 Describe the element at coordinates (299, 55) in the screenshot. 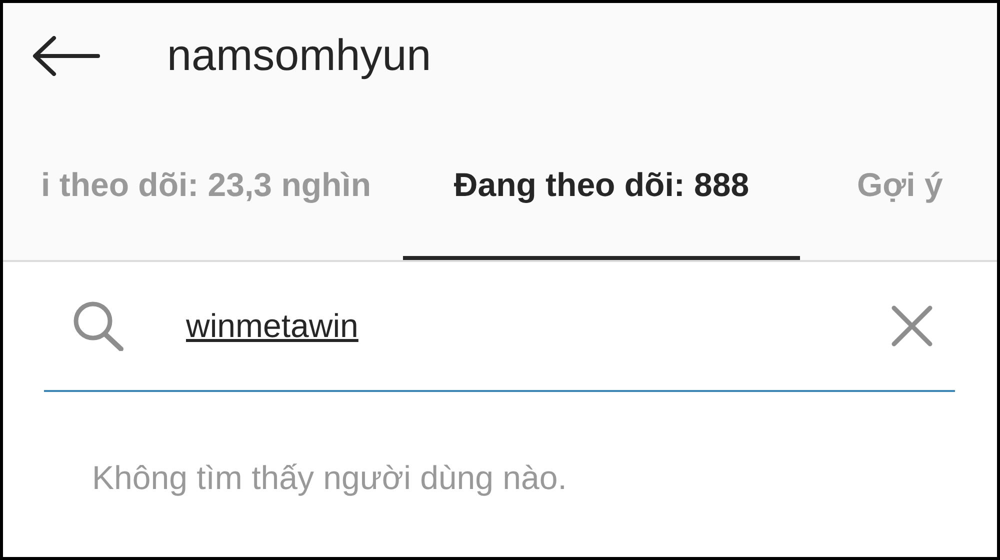

I see `username-title: namsomhyun` at that location.